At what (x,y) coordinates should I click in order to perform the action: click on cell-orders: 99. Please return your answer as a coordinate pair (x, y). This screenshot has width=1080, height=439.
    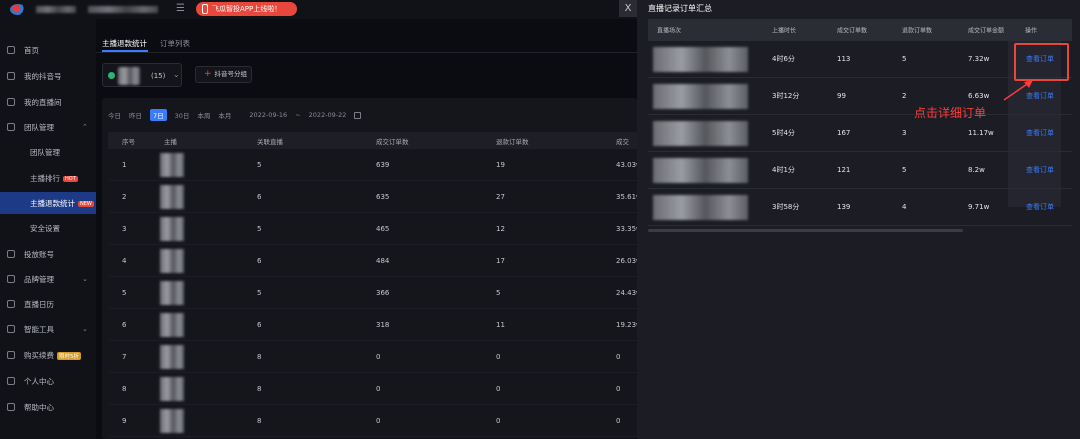
    Looking at the image, I should click on (841, 96).